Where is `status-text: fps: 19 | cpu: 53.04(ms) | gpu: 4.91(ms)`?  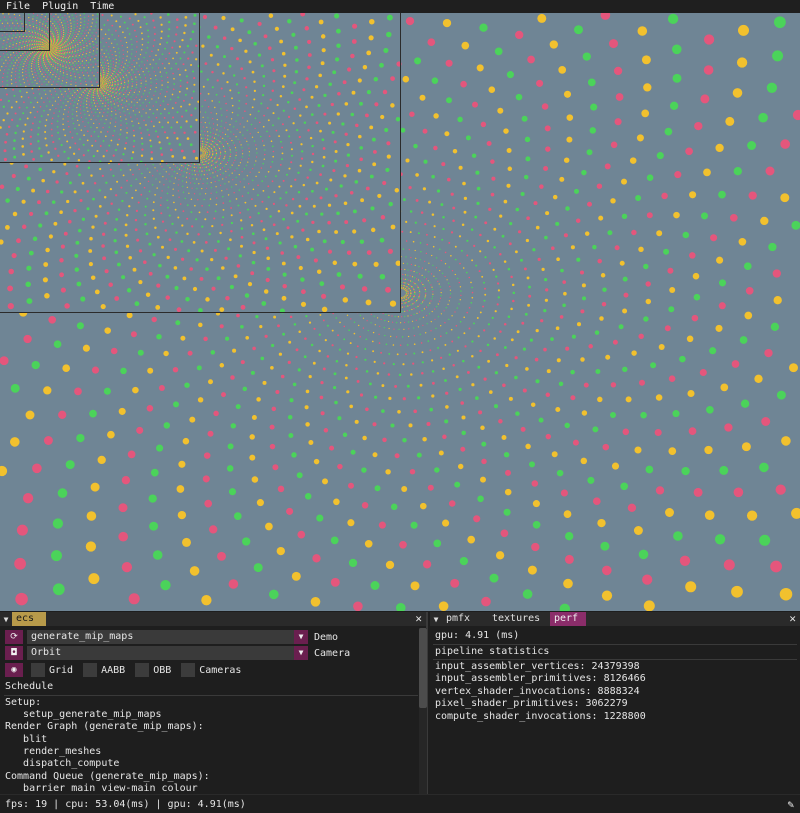
status-text: fps: 19 | cpu: 53.04(ms) | gpu: 4.91(ms) is located at coordinates (125, 804).